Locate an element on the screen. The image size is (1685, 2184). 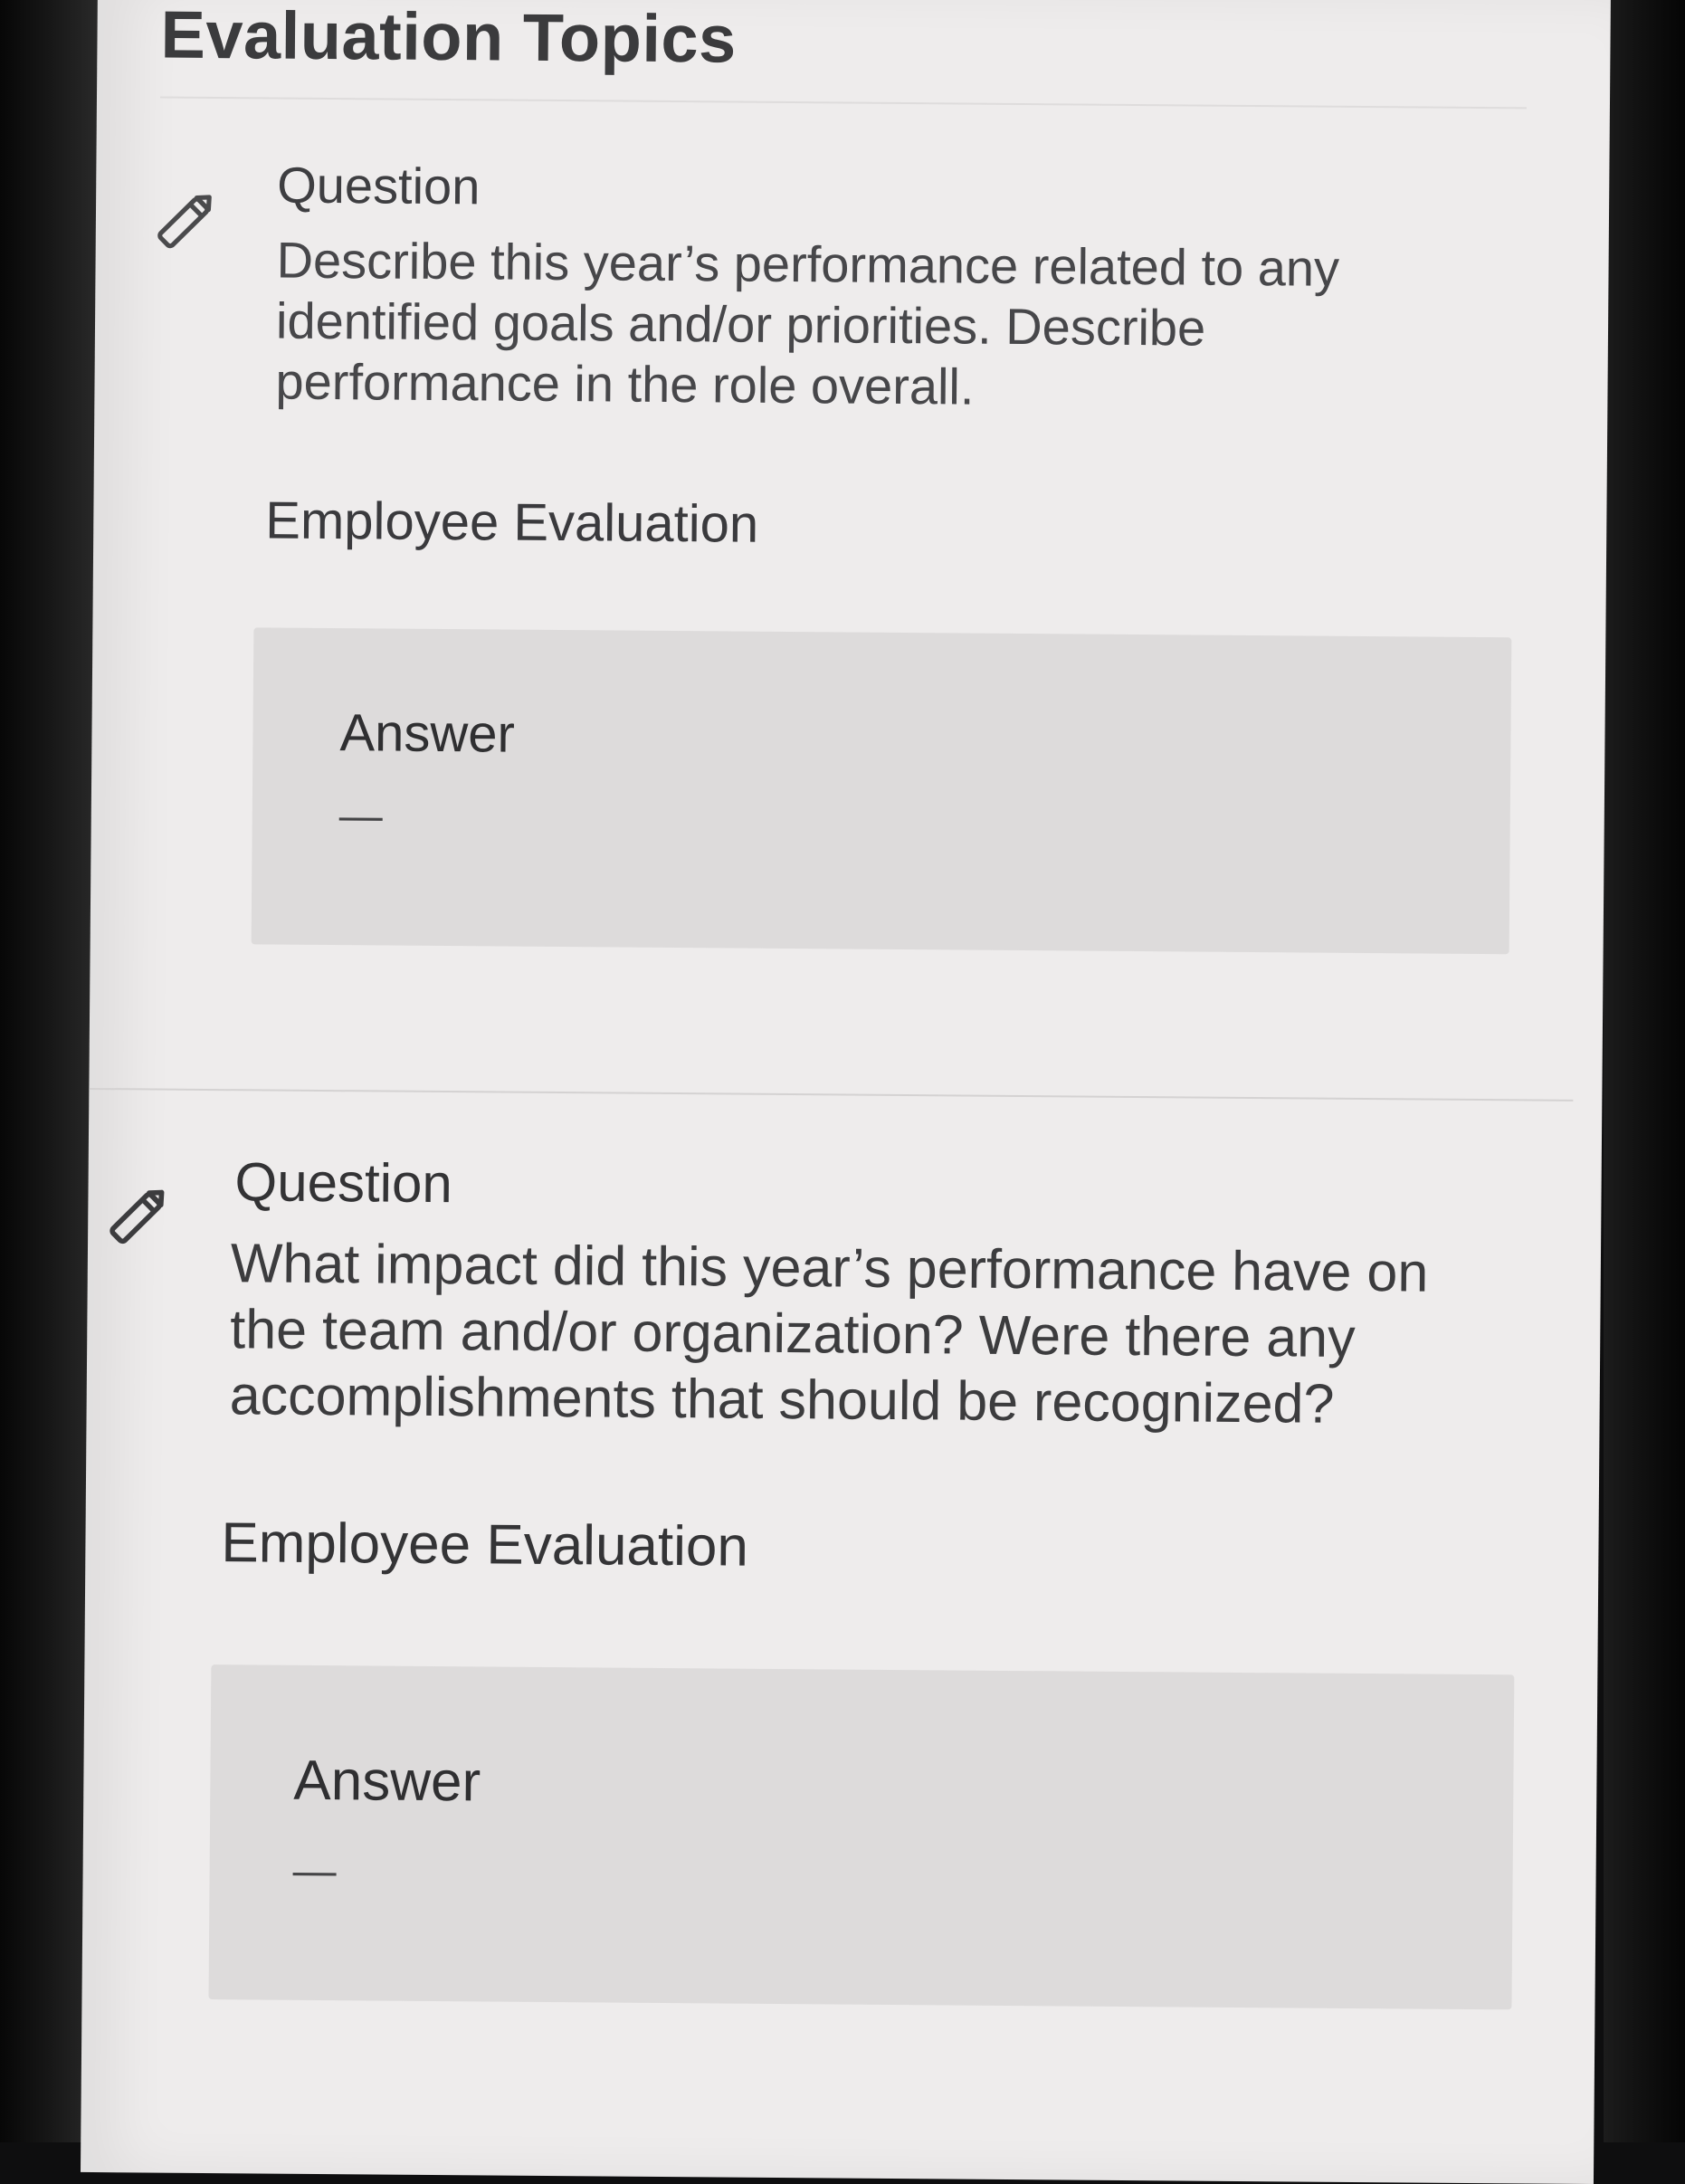
section-divider is located at coordinates (832, 1094).